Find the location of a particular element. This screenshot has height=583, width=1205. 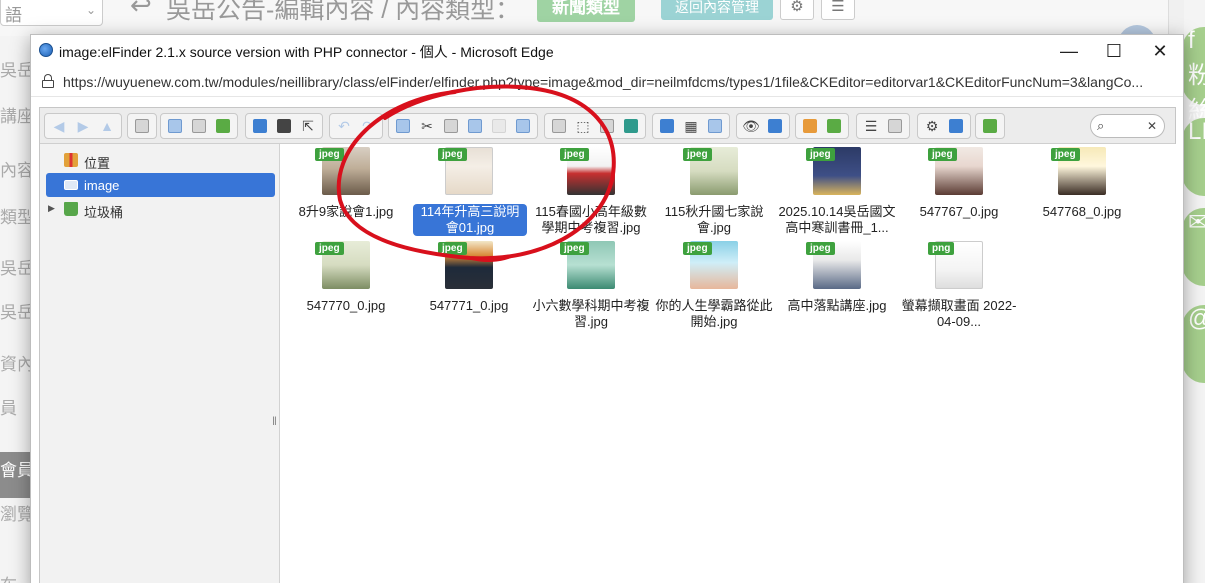

rename-icon is located at coordinates (523, 126).